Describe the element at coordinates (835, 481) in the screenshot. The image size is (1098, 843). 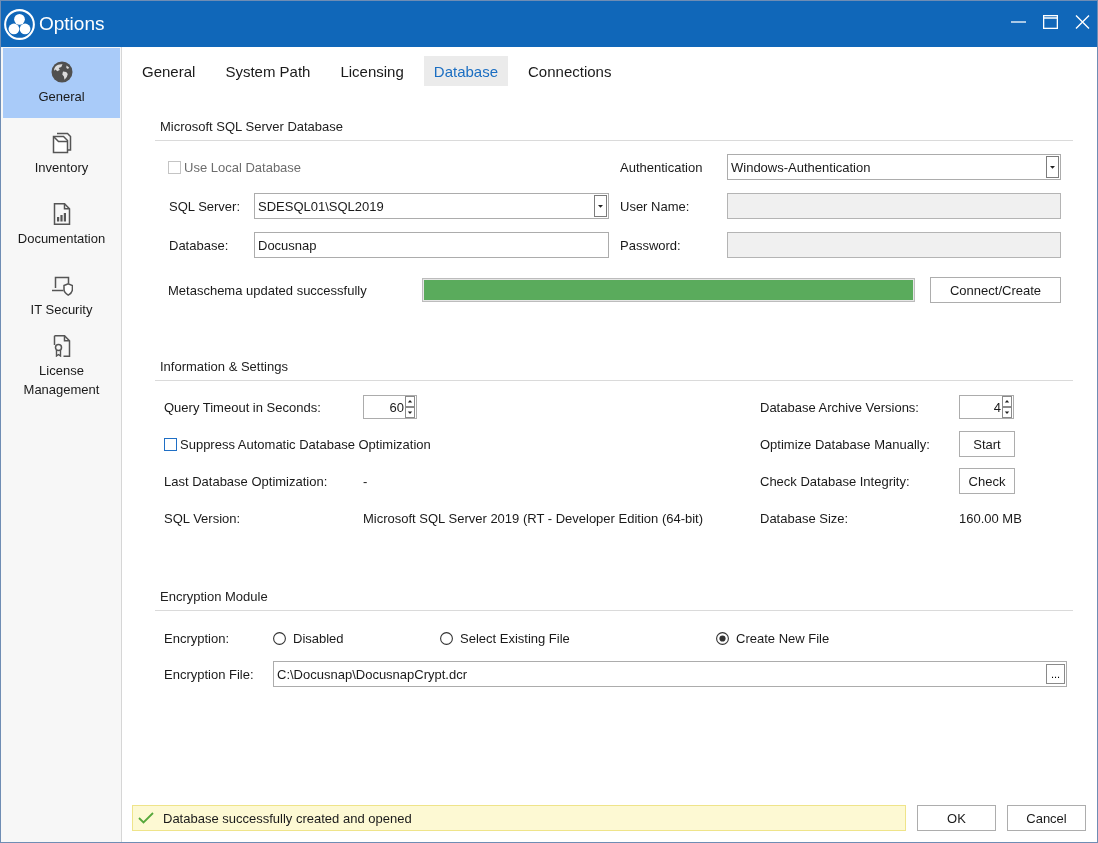
I see `field-label: Check Database Integrity:` at that location.